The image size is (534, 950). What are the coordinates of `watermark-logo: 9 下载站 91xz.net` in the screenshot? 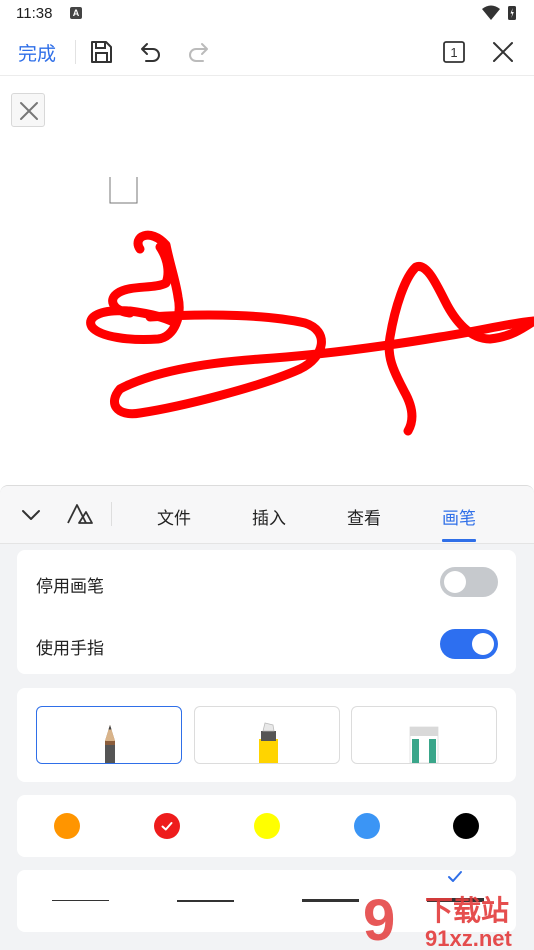 It's located at (437, 919).